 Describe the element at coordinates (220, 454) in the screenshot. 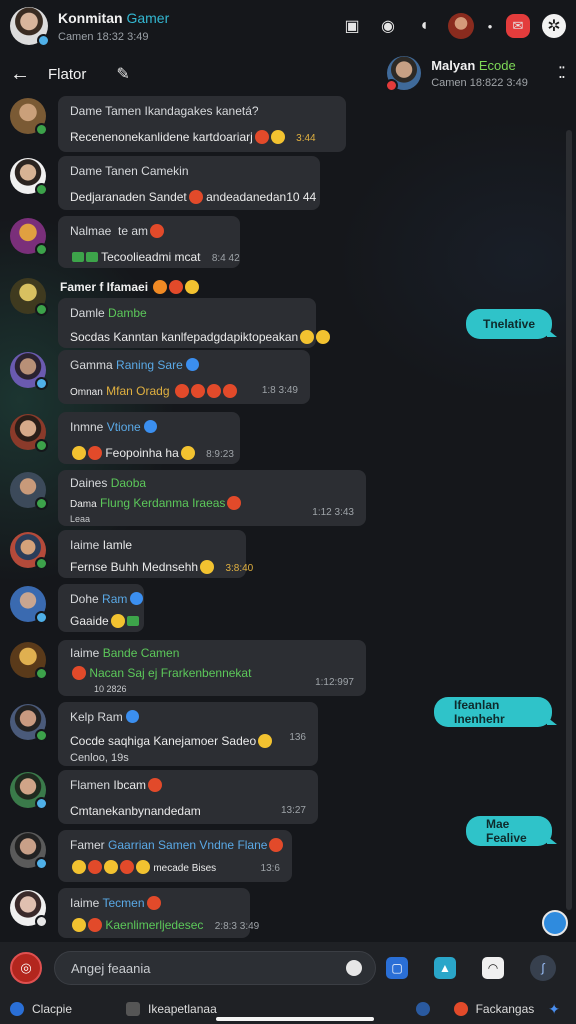

I see `timestamp: 8:9:23` at that location.